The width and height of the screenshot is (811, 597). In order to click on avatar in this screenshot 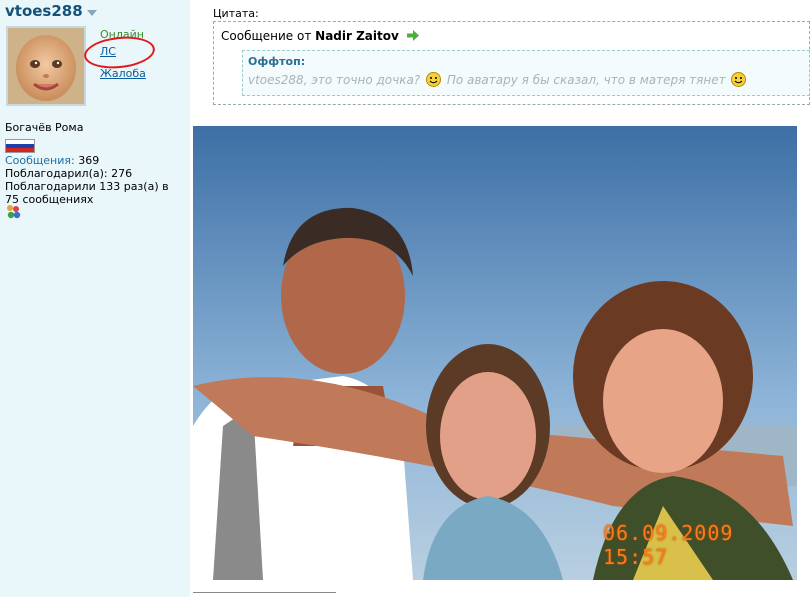, I will do `click(46, 66)`.